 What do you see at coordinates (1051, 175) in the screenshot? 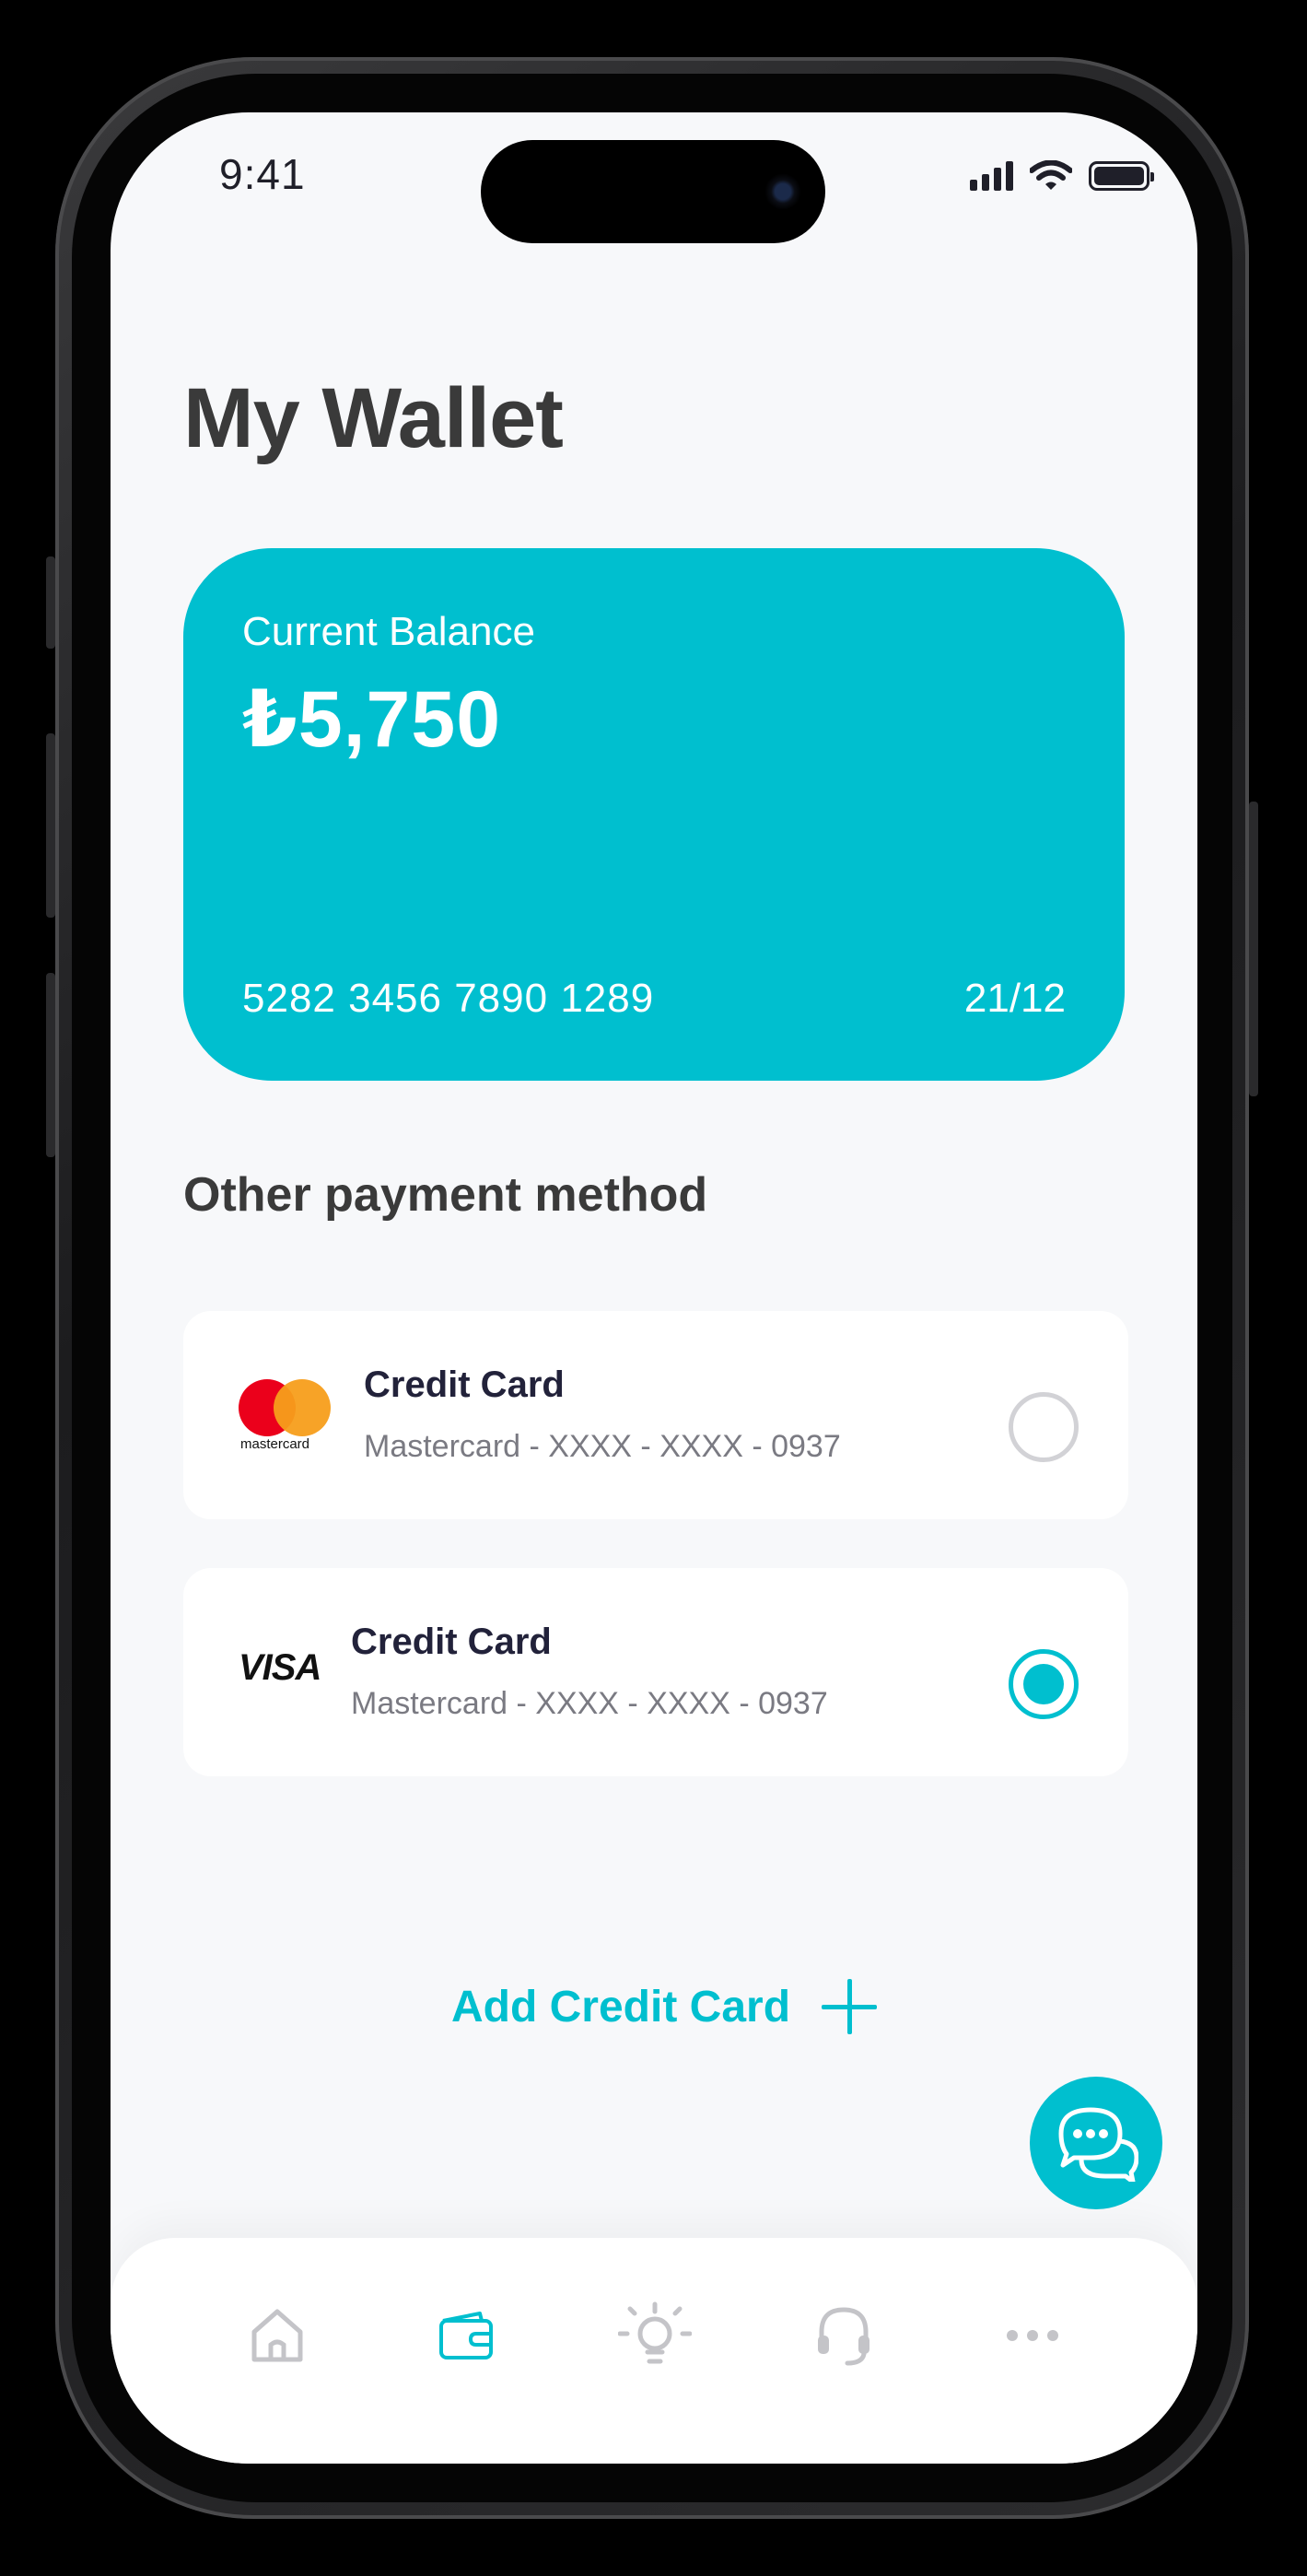
I see `wifi-icon` at bounding box center [1051, 175].